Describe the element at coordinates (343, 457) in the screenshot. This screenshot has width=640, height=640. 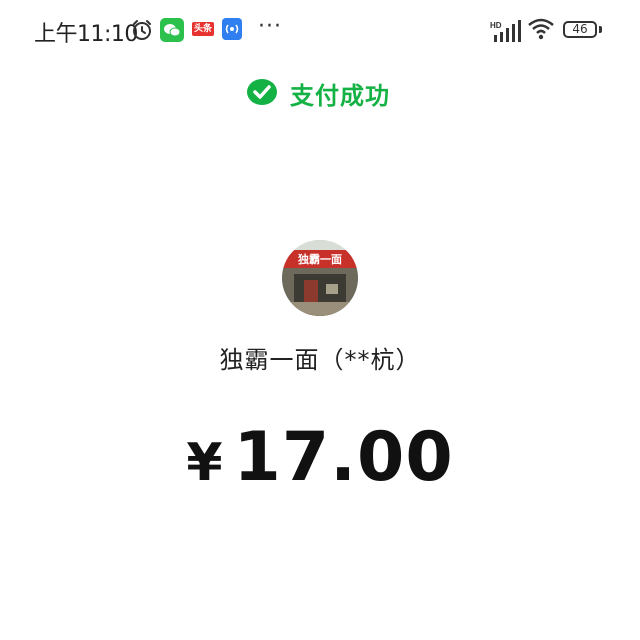
I see `amount-value: 17.00` at that location.